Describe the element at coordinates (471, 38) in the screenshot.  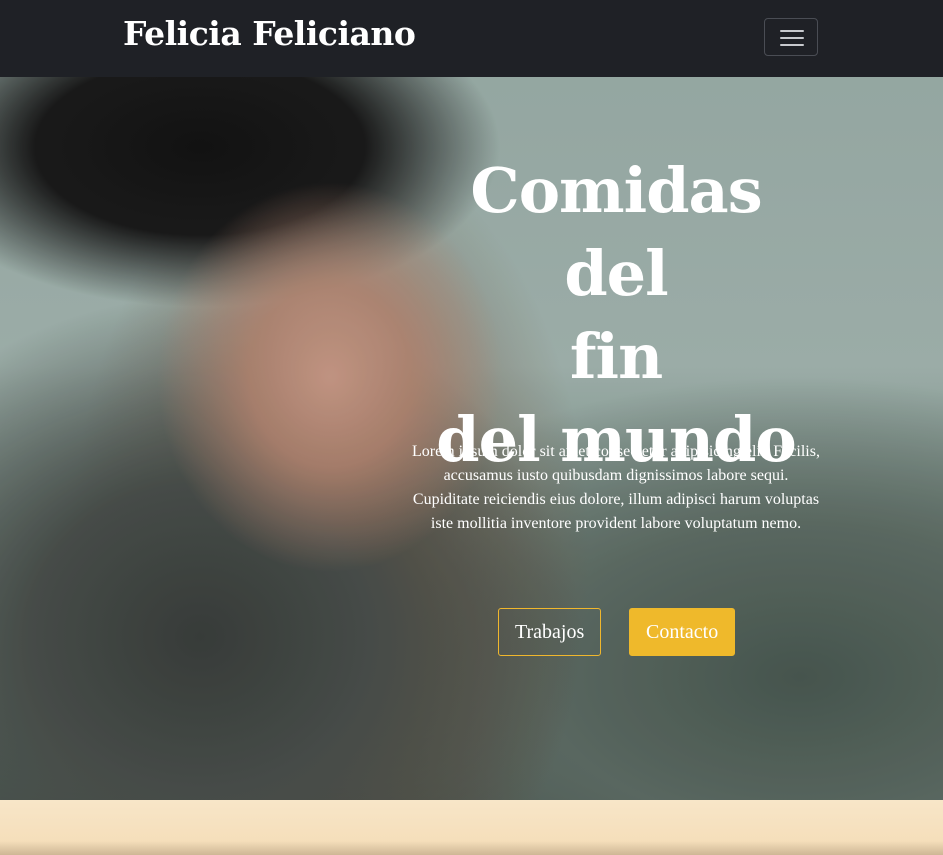
I see `navbar: Felicia Feliciano` at that location.